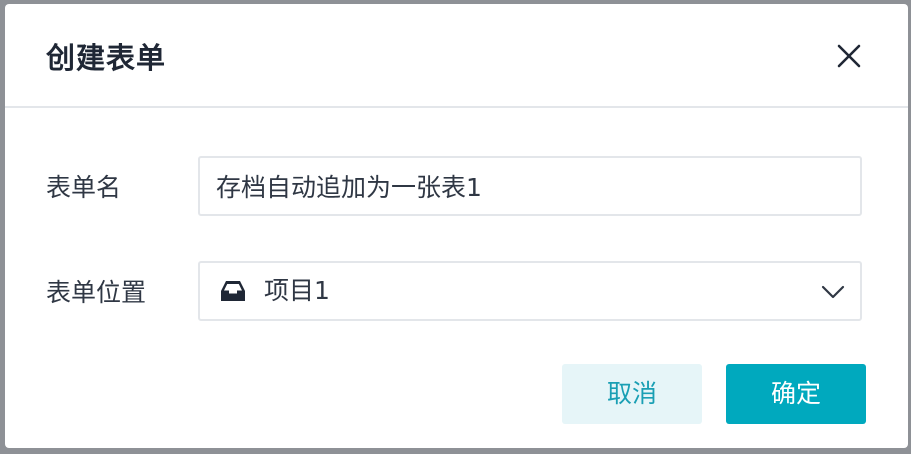  What do you see at coordinates (530, 291) in the screenshot?
I see `form-location-select: 项目1` at bounding box center [530, 291].